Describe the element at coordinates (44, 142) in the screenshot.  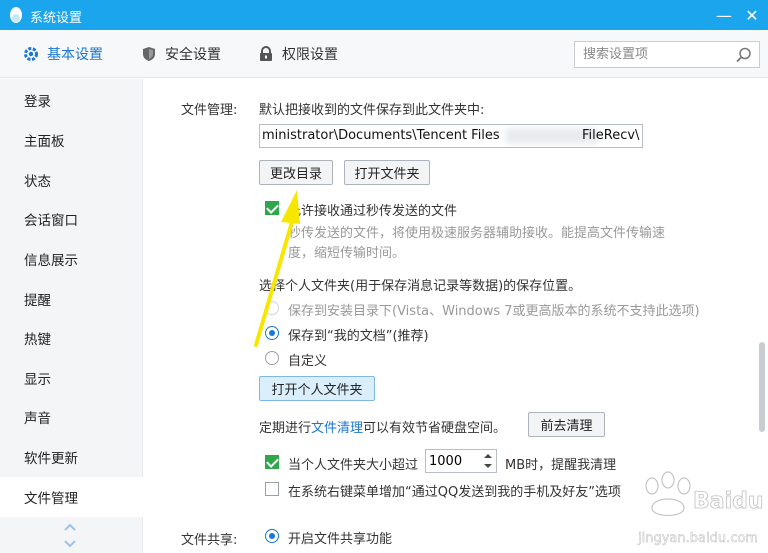
I see `sidebar-item-label: 主面板` at that location.